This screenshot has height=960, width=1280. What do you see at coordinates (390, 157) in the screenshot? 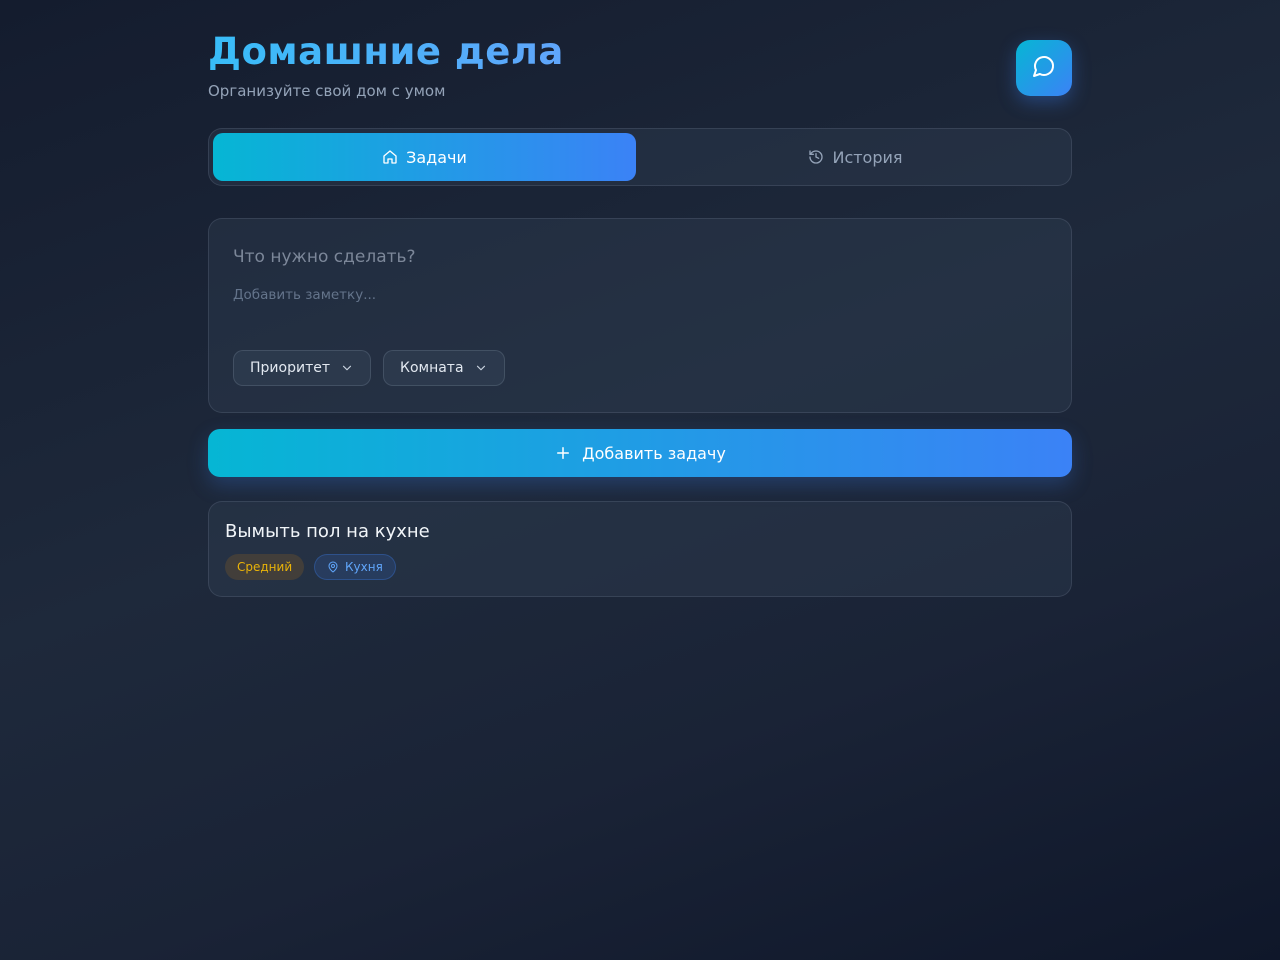
I see `home-icon` at bounding box center [390, 157].